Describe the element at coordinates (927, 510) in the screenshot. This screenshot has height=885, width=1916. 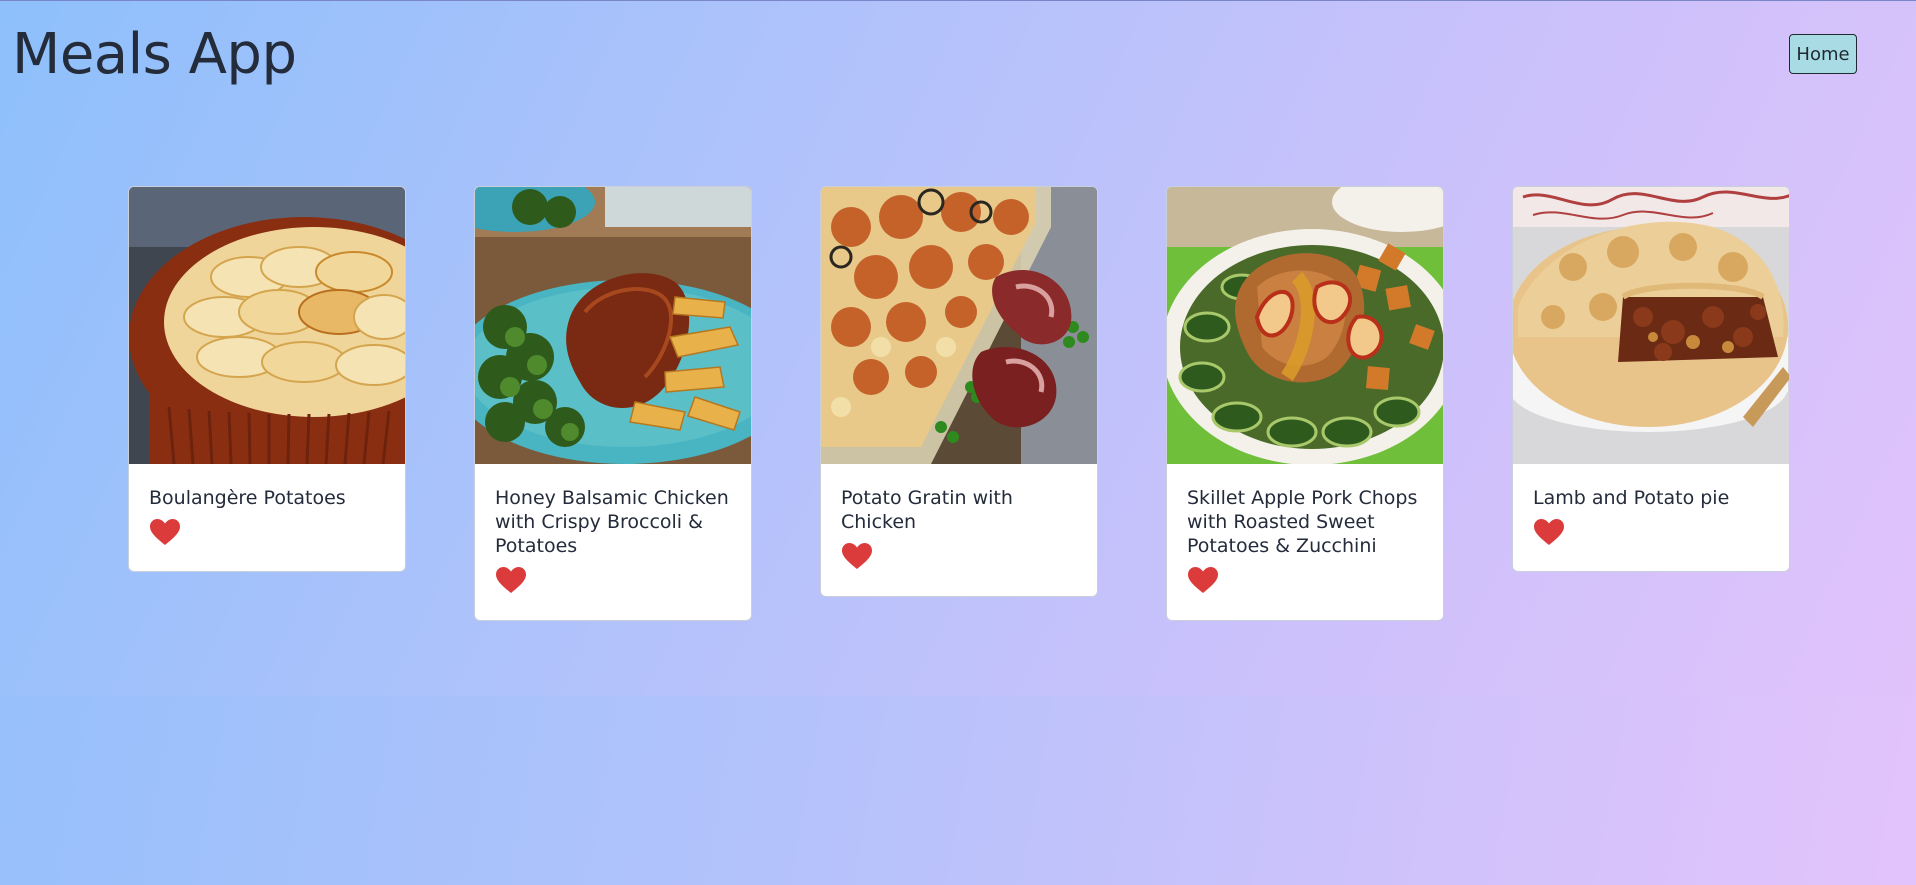
I see `meal-name: Potato Gratin with Chicken` at that location.